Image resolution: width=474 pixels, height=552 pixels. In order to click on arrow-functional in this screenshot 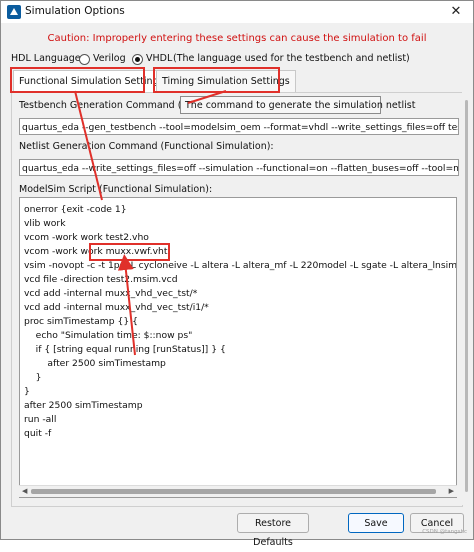, I will do `click(88, 145)`.